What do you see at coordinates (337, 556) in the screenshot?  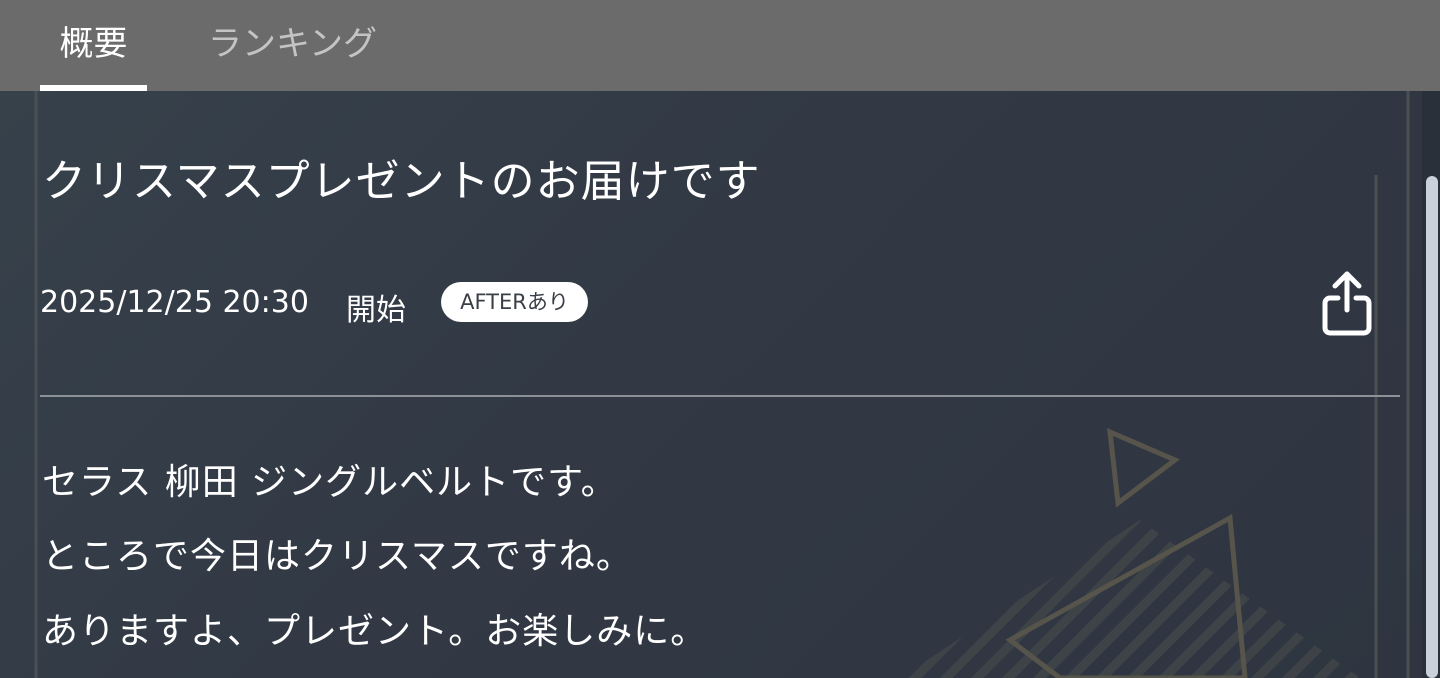 I see `description-line: ところで今日はクリスマスですね。` at bounding box center [337, 556].